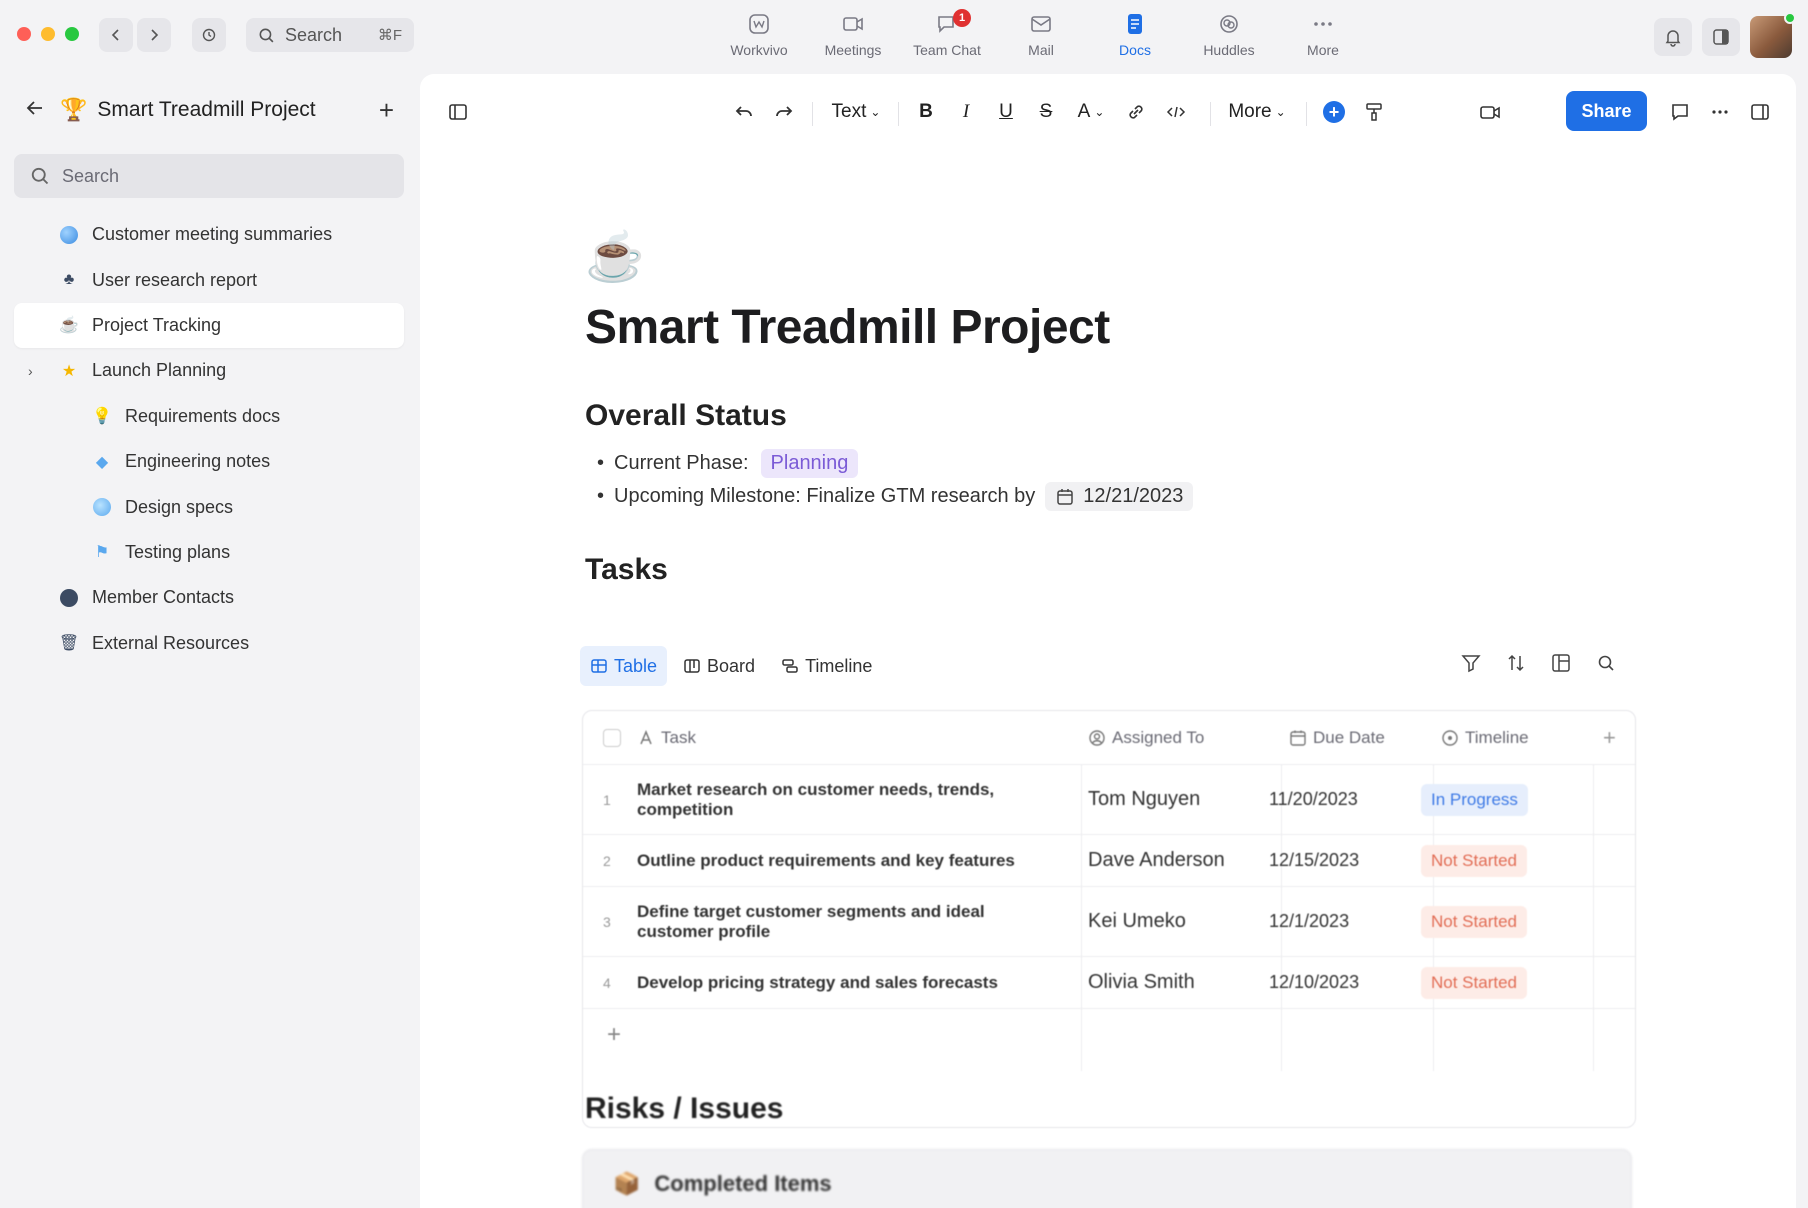  What do you see at coordinates (1314, 860) in the screenshot?
I see `due-date-cell: 12/15/2023` at bounding box center [1314, 860].